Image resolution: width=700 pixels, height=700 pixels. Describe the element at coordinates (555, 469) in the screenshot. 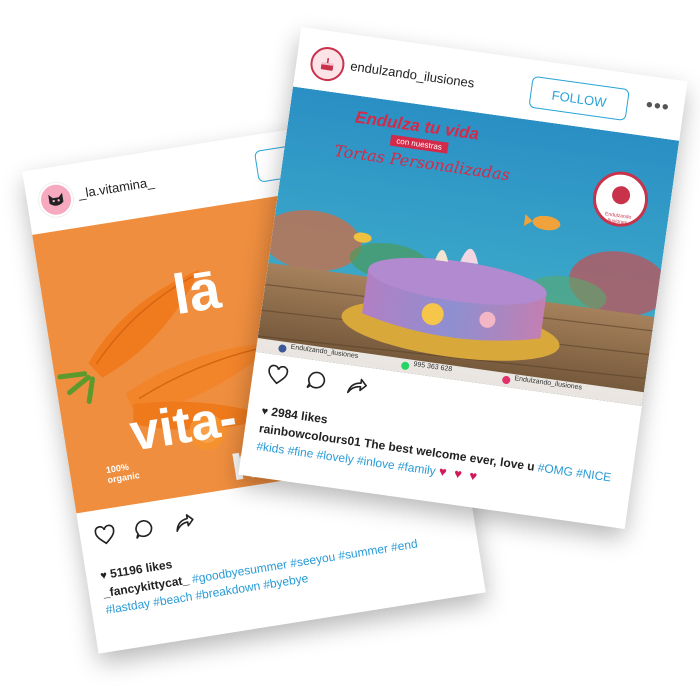

I see `caption-tags-1: #OMG` at that location.